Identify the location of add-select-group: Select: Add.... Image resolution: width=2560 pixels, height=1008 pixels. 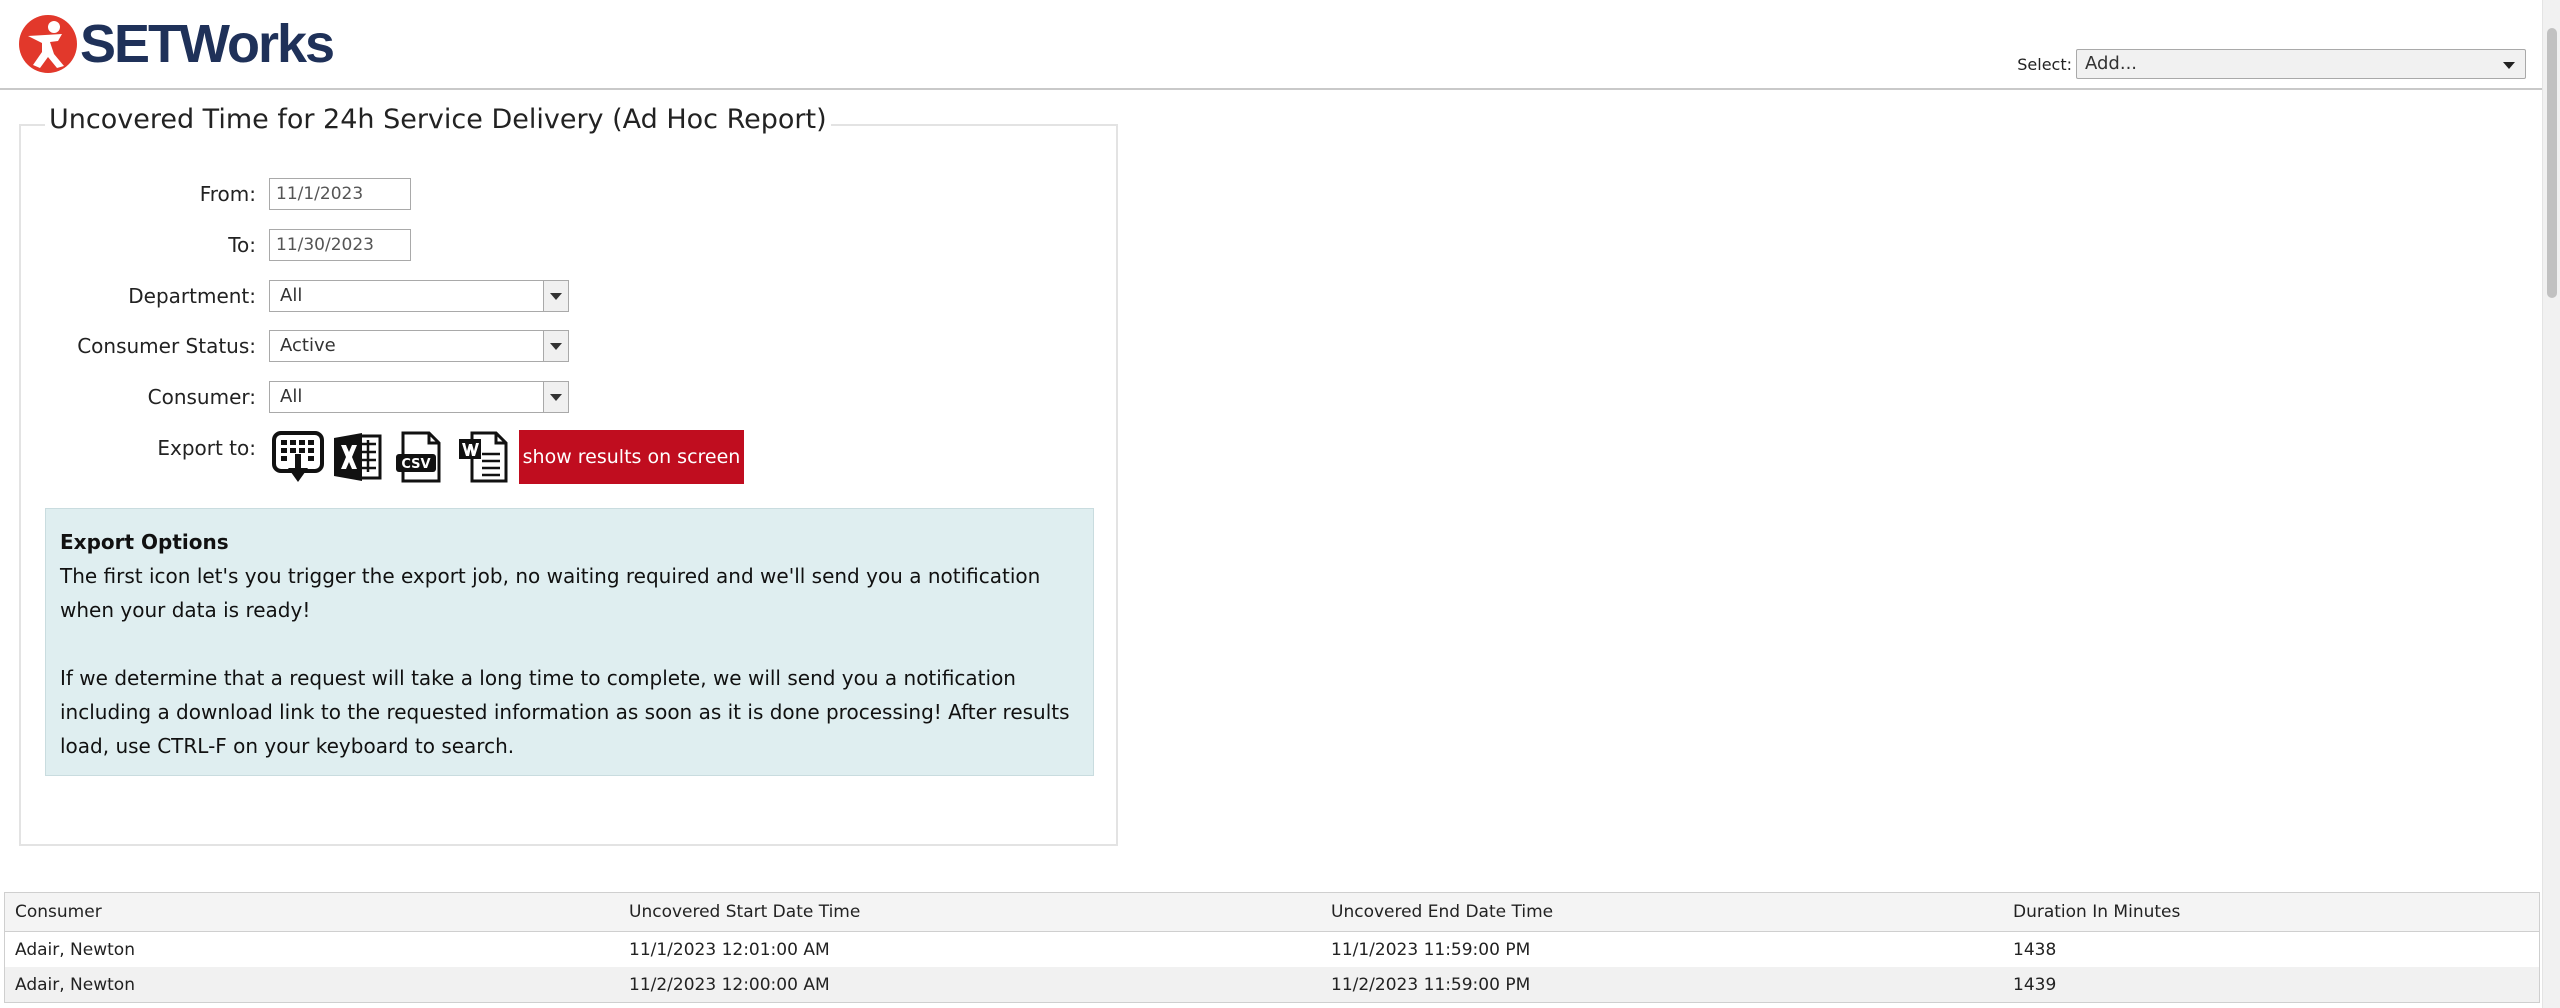
(2271, 64).